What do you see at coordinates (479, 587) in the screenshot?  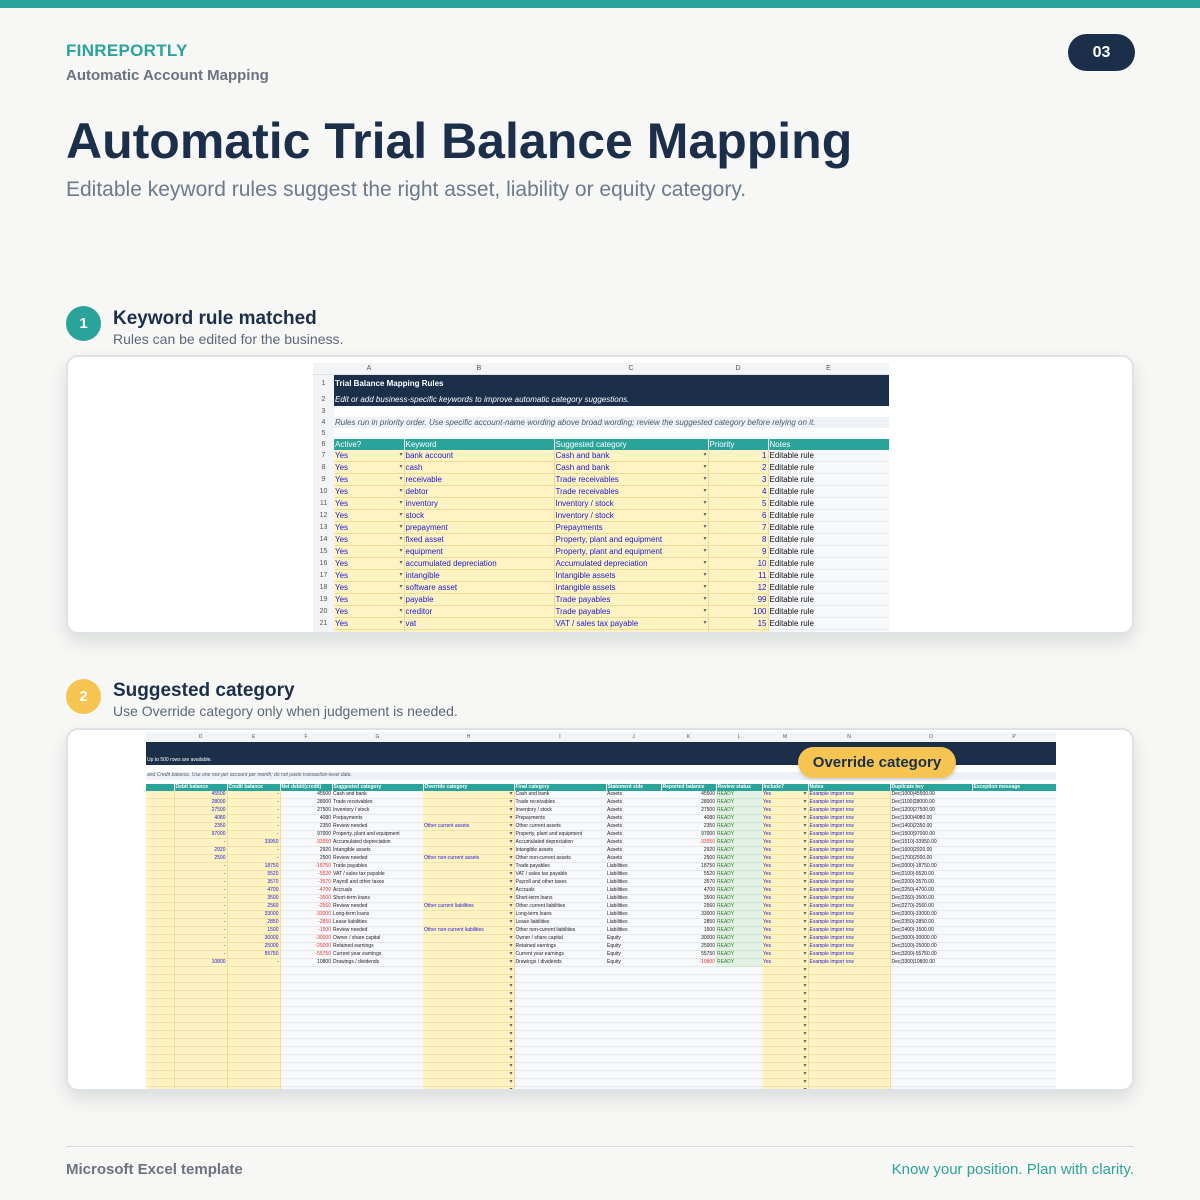 I see `keyword-cell: software asset` at bounding box center [479, 587].